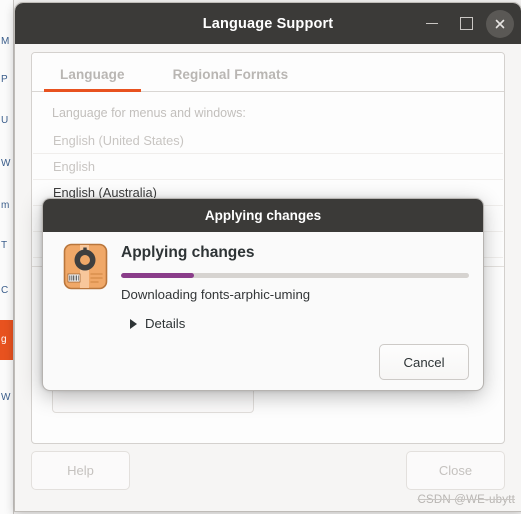 The image size is (521, 514). What do you see at coordinates (432, 24) in the screenshot?
I see `minimize-icon` at bounding box center [432, 24].